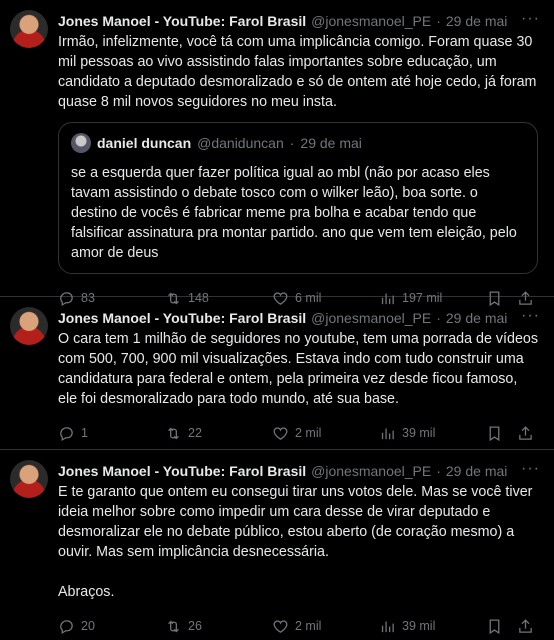 This screenshot has width=554, height=640. What do you see at coordinates (144, 143) in the screenshot?
I see `quoted-author-name: daniel duncan` at bounding box center [144, 143].